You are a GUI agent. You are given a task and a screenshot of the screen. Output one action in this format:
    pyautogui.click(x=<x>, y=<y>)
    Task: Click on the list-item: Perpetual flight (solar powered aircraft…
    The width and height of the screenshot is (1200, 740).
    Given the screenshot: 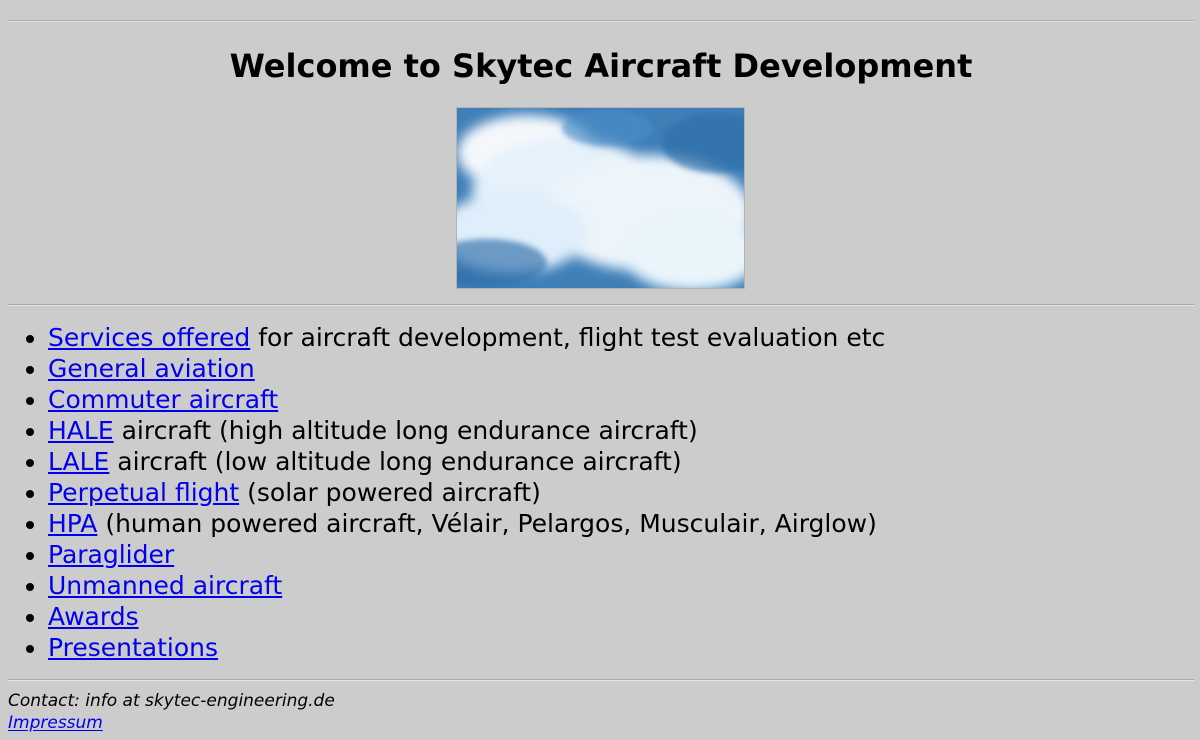 What is the action you would take?
    pyautogui.click(x=466, y=492)
    